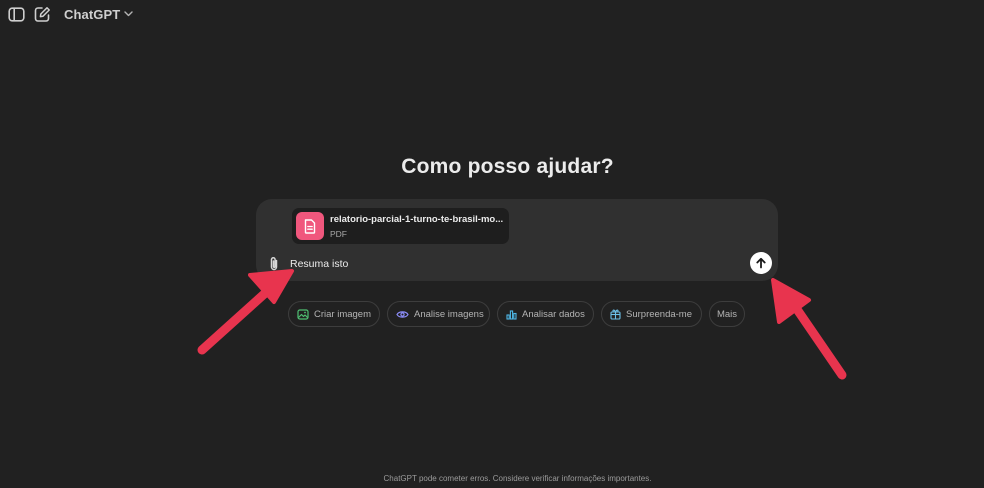 This screenshot has height=488, width=984. I want to click on suggestion-create-image: Criar imagem, so click(334, 314).